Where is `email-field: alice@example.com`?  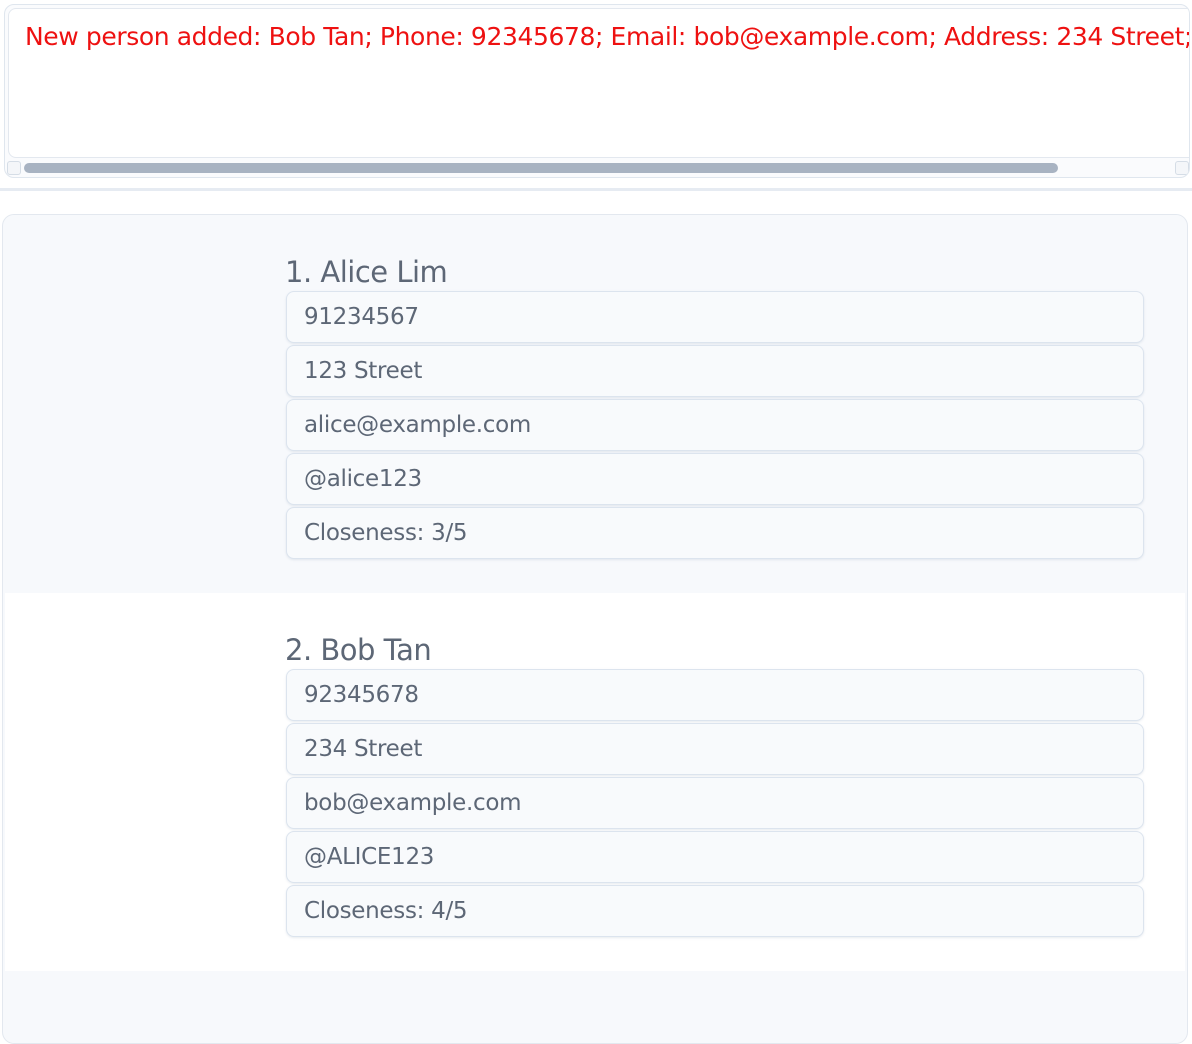 email-field: alice@example.com is located at coordinates (715, 425).